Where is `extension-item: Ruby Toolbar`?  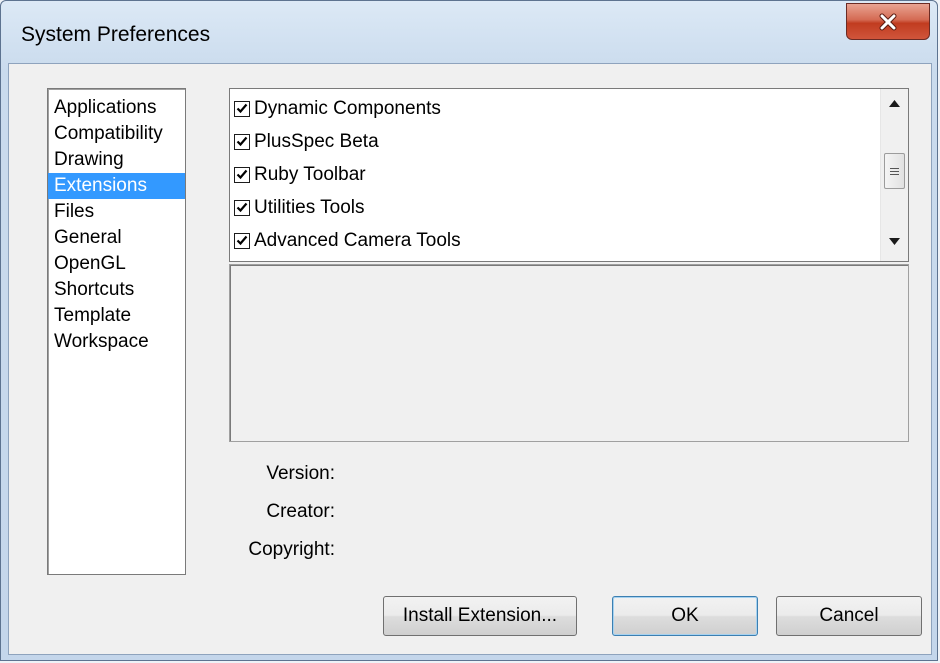 extension-item: Ruby Toolbar is located at coordinates (555, 174).